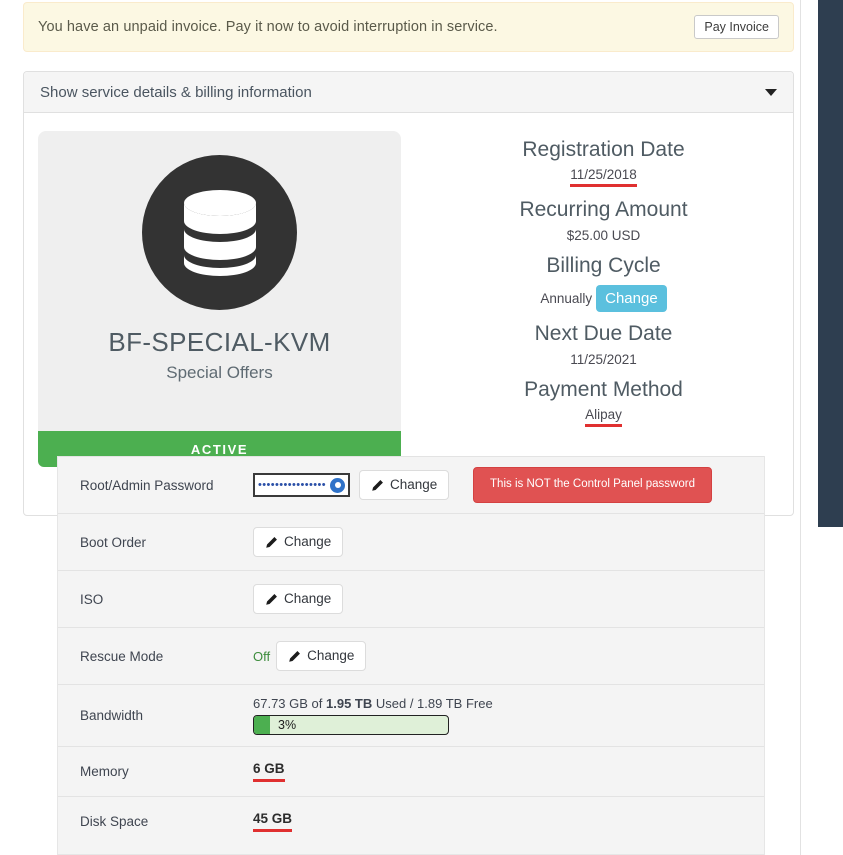 This screenshot has width=843, height=855. What do you see at coordinates (219, 232) in the screenshot?
I see `database-icon` at bounding box center [219, 232].